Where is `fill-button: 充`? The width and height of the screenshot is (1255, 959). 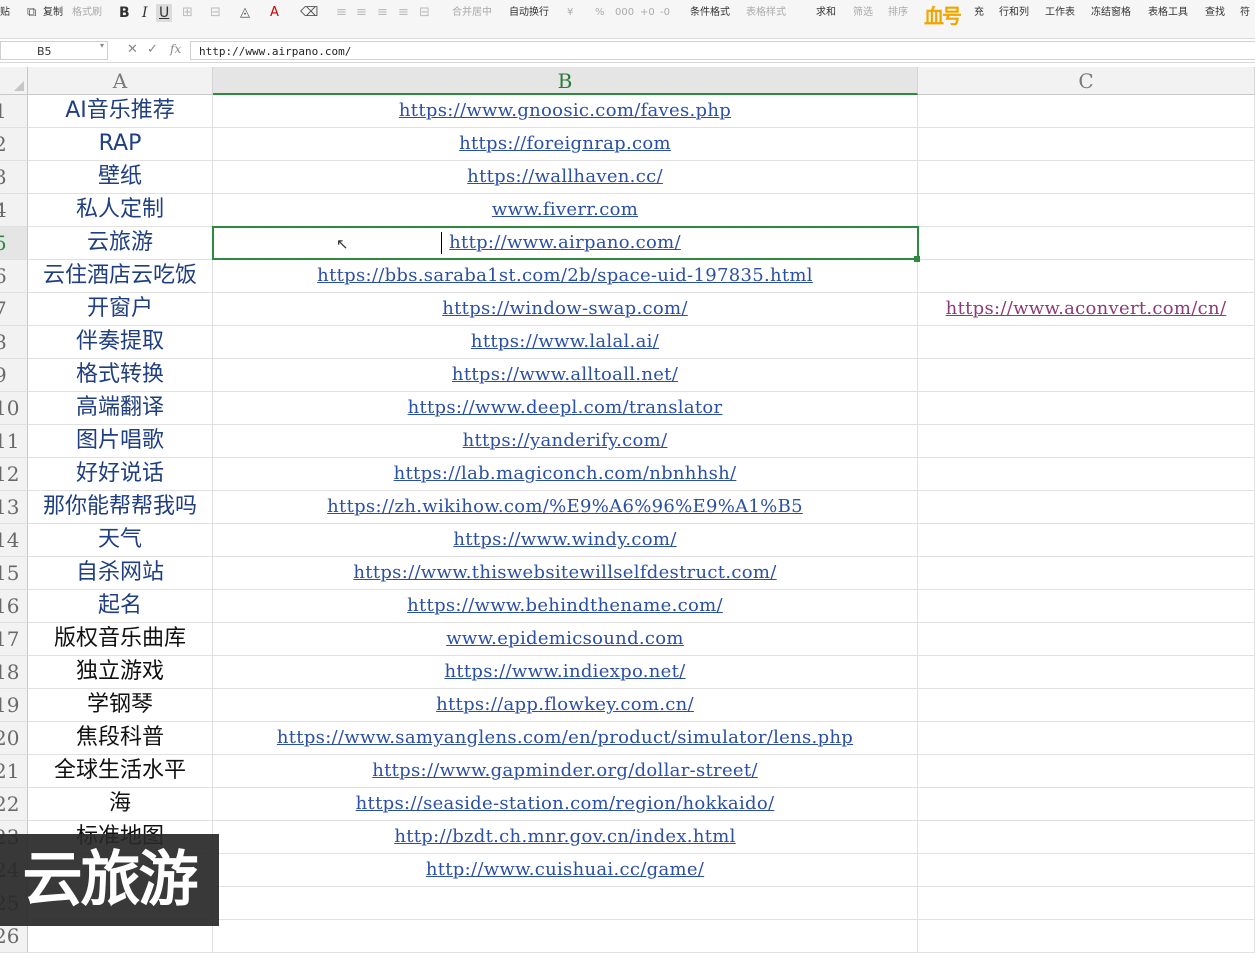
fill-button: 充 is located at coordinates (979, 13).